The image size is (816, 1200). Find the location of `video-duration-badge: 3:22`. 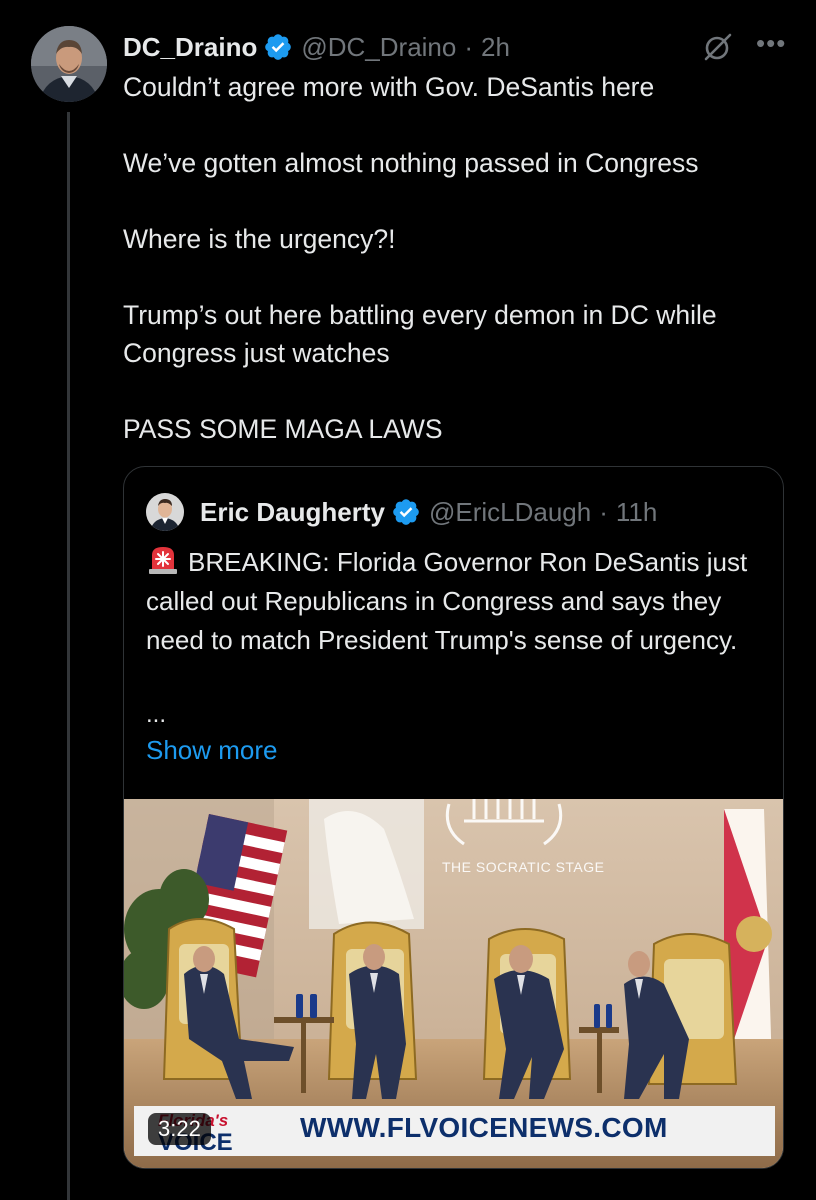

video-duration-badge: 3:22 is located at coordinates (179, 1129).